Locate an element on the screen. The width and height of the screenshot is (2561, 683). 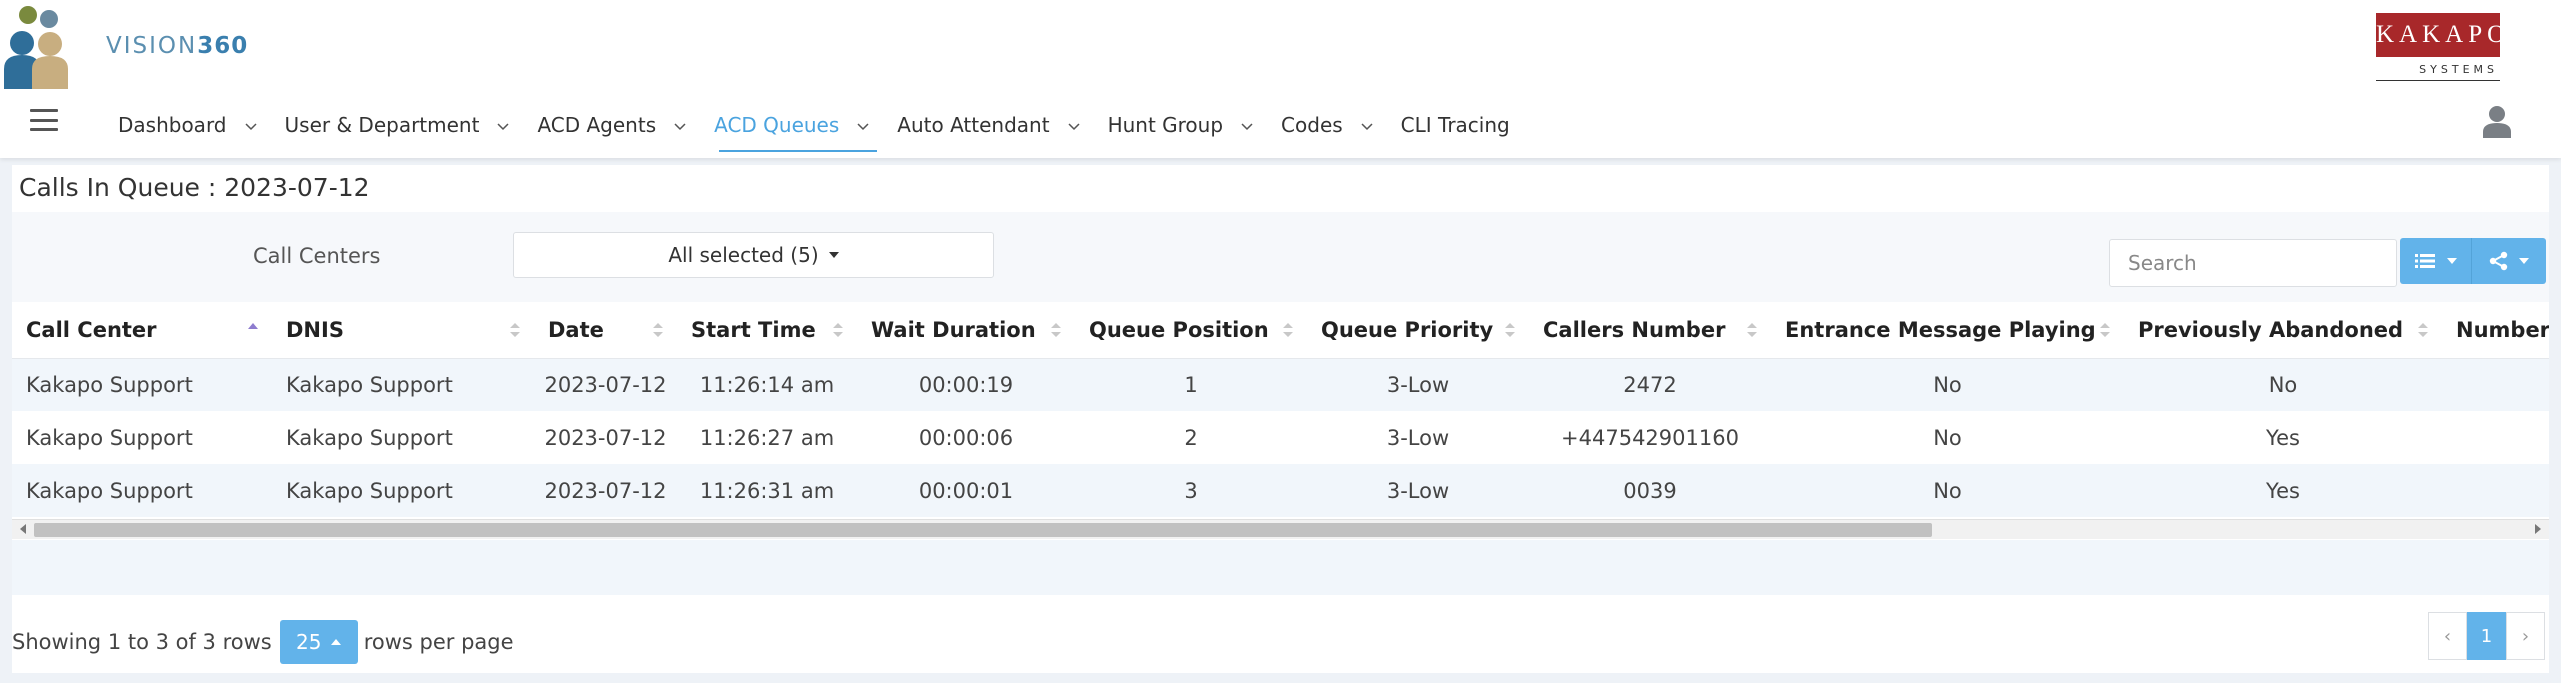
nav-hunt-group: Hunt Group is located at coordinates (1180, 125).